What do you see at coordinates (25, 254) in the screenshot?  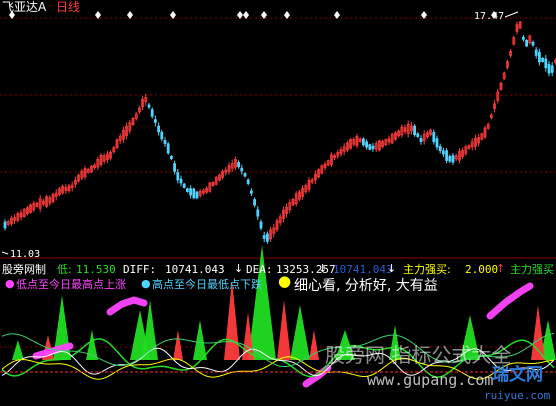 I see `low-price-marker: 11.03` at bounding box center [25, 254].